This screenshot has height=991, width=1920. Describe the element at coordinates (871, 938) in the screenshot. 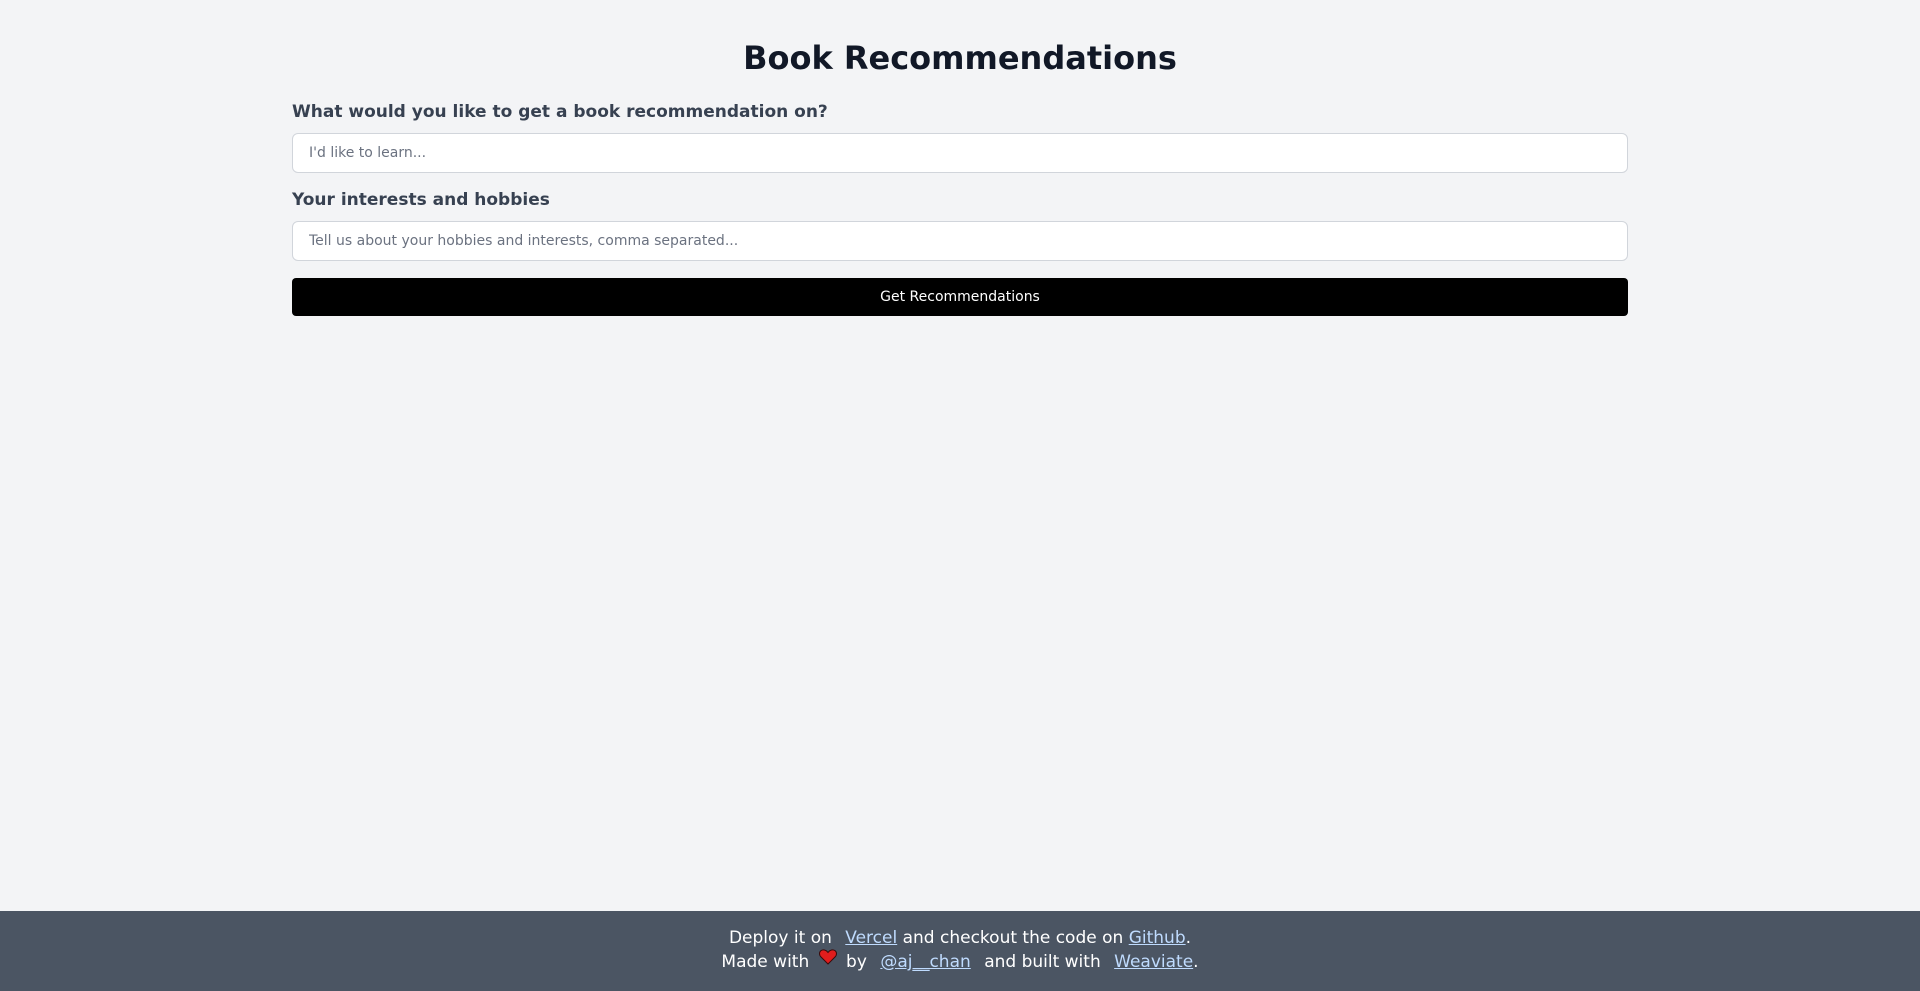

I see `vercel-link: Vercel` at that location.